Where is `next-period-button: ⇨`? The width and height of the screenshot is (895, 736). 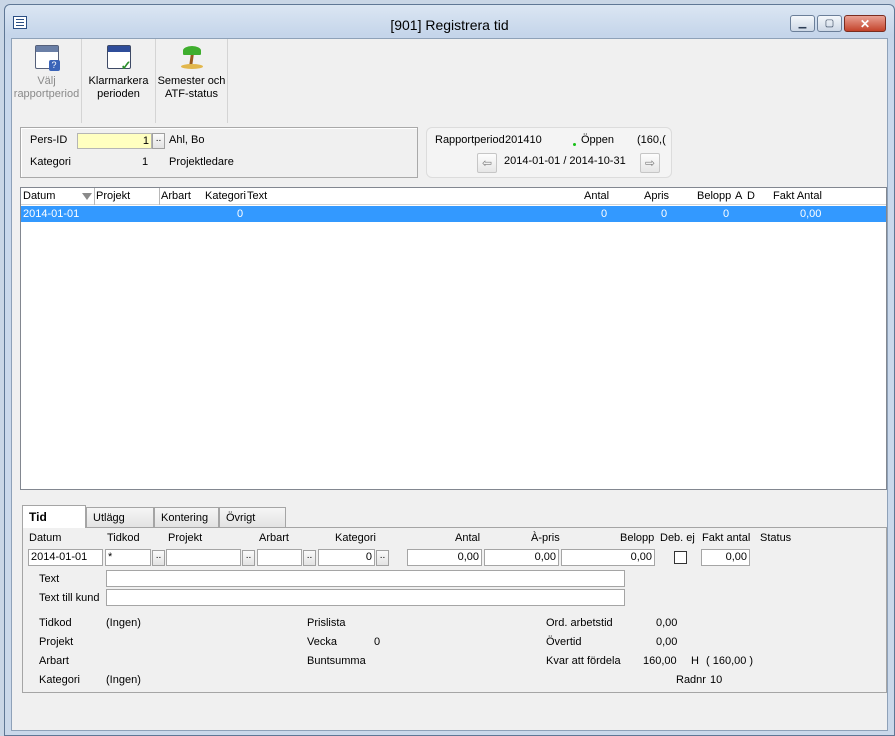
next-period-button: ⇨ is located at coordinates (650, 163).